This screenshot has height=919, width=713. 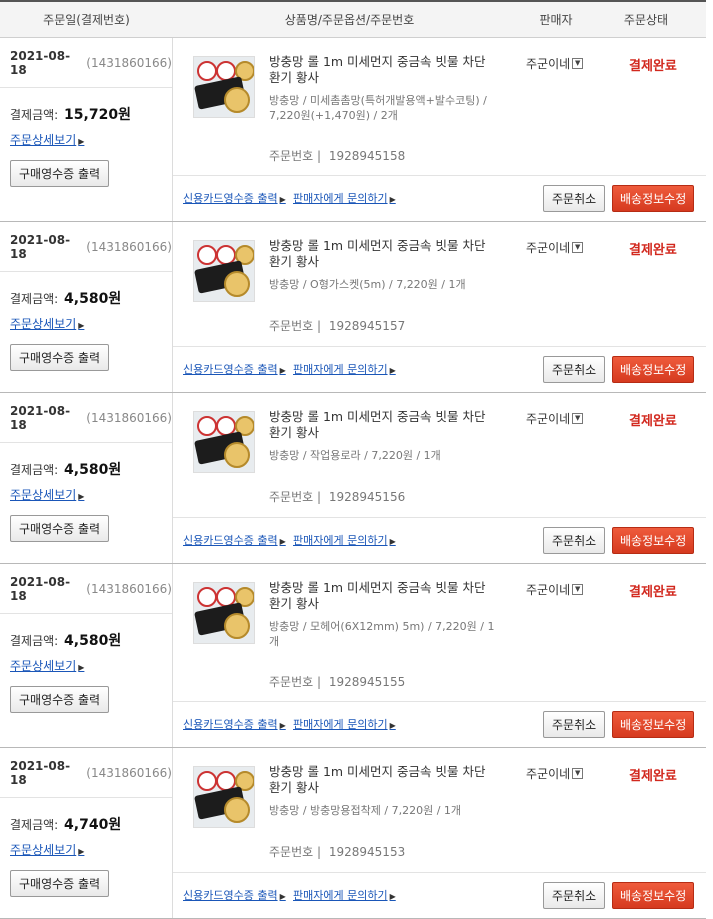 What do you see at coordinates (367, 156) in the screenshot?
I see `order-number: 1928945158` at bounding box center [367, 156].